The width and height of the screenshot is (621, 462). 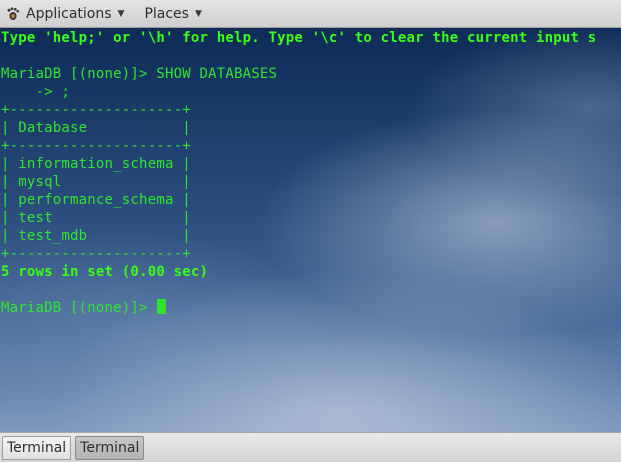 I want to click on taskbar-button-terminal-1: Terminal, so click(x=37, y=447).